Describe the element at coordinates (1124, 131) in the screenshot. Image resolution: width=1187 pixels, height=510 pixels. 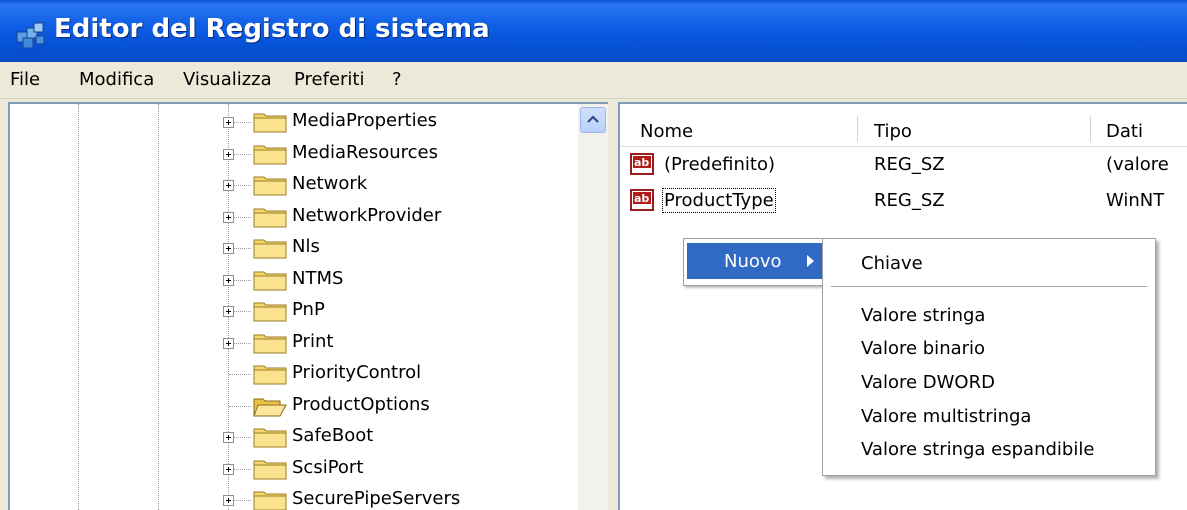
I see `column-header-data: Dati` at that location.